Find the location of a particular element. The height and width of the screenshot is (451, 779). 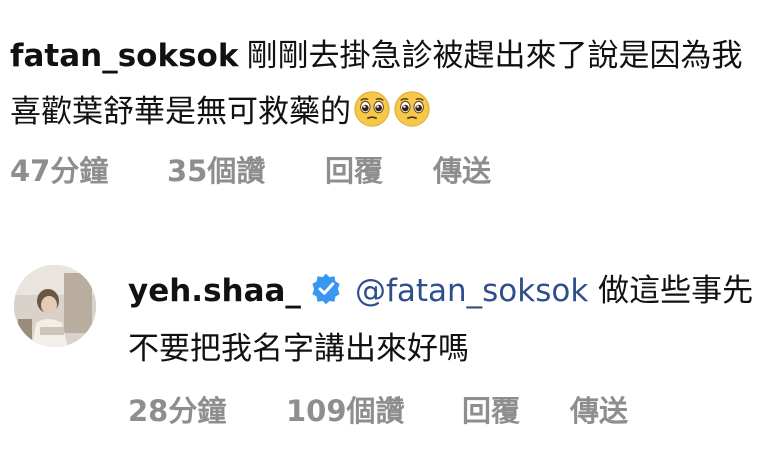

comment-time: 47分鐘 is located at coordinates (59, 171).